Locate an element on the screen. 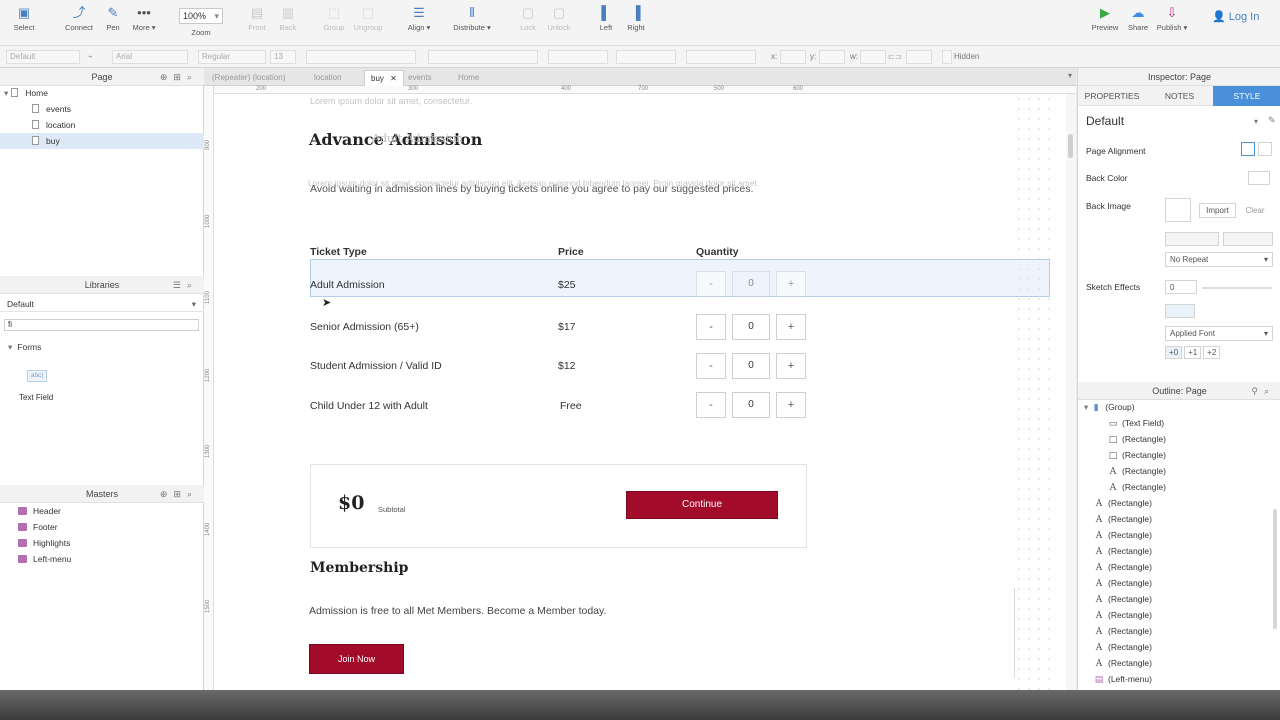  masters-panel-actions: ⊕⊞⌕ is located at coordinates (179, 494).